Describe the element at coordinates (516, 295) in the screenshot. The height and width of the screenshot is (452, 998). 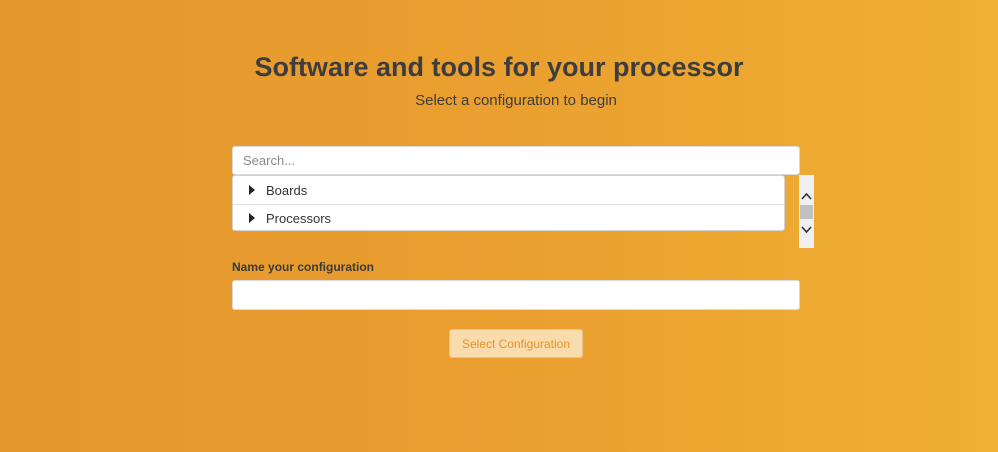
I see `config-name-input` at that location.